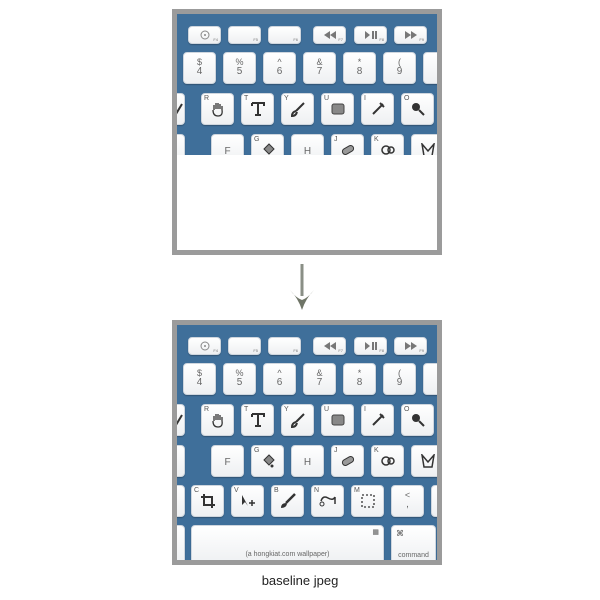 This screenshot has width=600, height=600. Describe the element at coordinates (357, 490) in the screenshot. I see `key-letter: M` at that location.